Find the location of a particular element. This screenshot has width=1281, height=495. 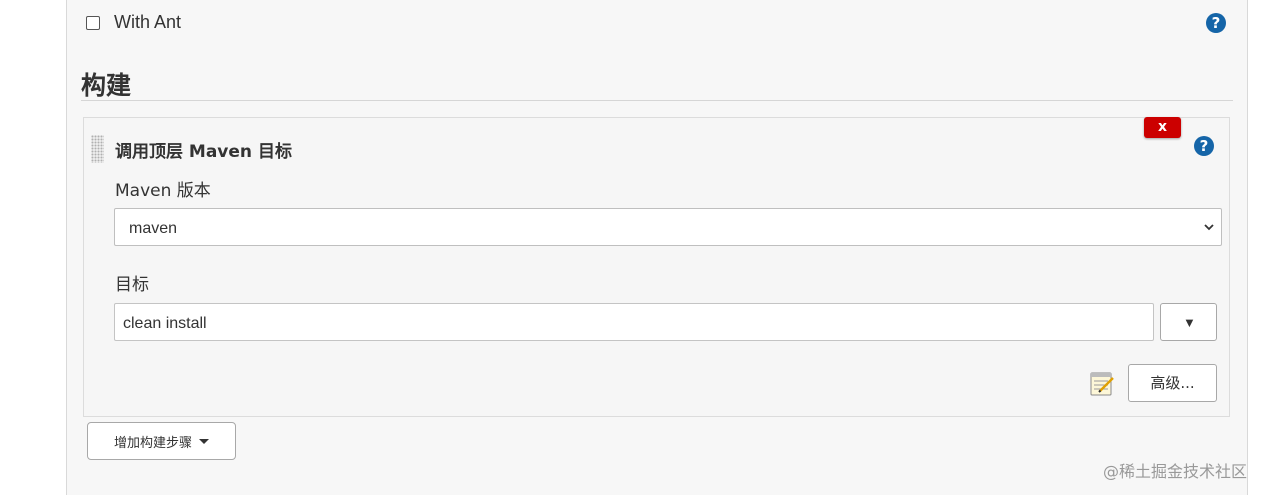

expand-goals-button: ▼ is located at coordinates (1188, 322).